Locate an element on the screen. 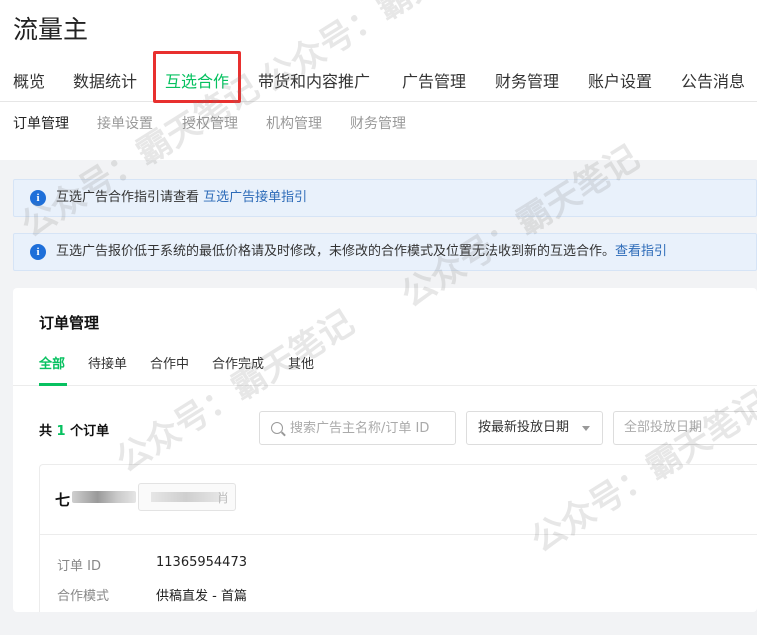 This screenshot has height=635, width=757. nav-item-overview: 概览 is located at coordinates (29, 82).